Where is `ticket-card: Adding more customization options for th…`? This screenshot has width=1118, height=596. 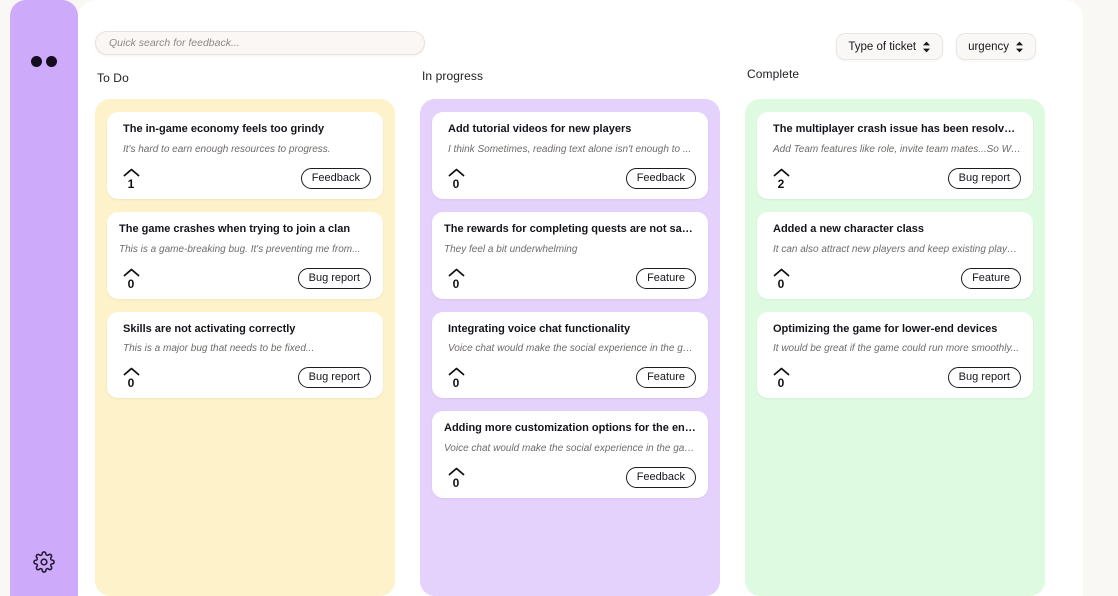 ticket-card: Adding more customization options for th… is located at coordinates (570, 454).